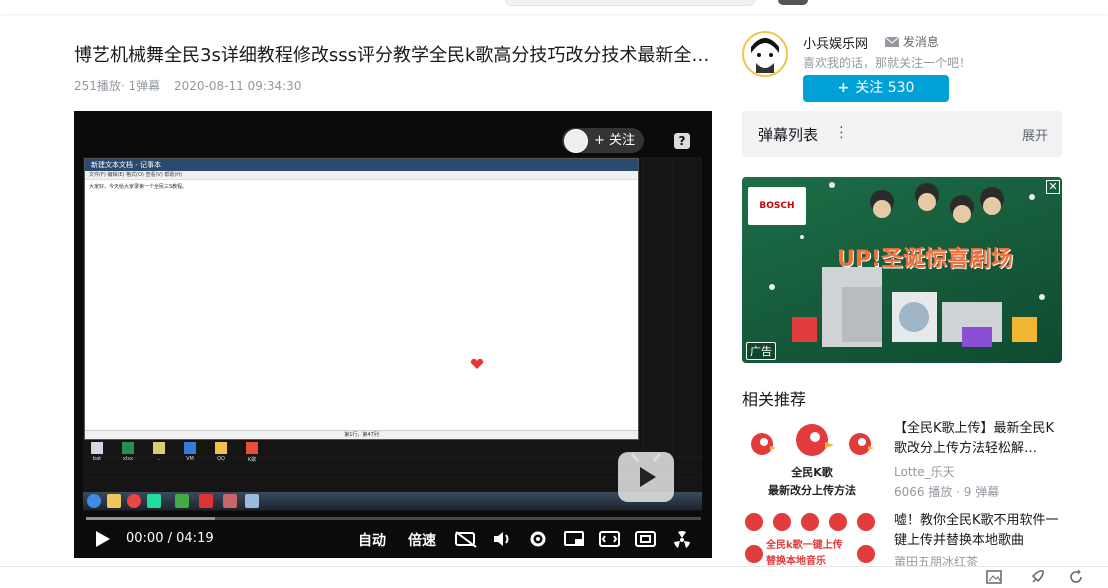 The image size is (1108, 588). Describe the element at coordinates (630, 3) in the screenshot. I see `search-input` at that location.